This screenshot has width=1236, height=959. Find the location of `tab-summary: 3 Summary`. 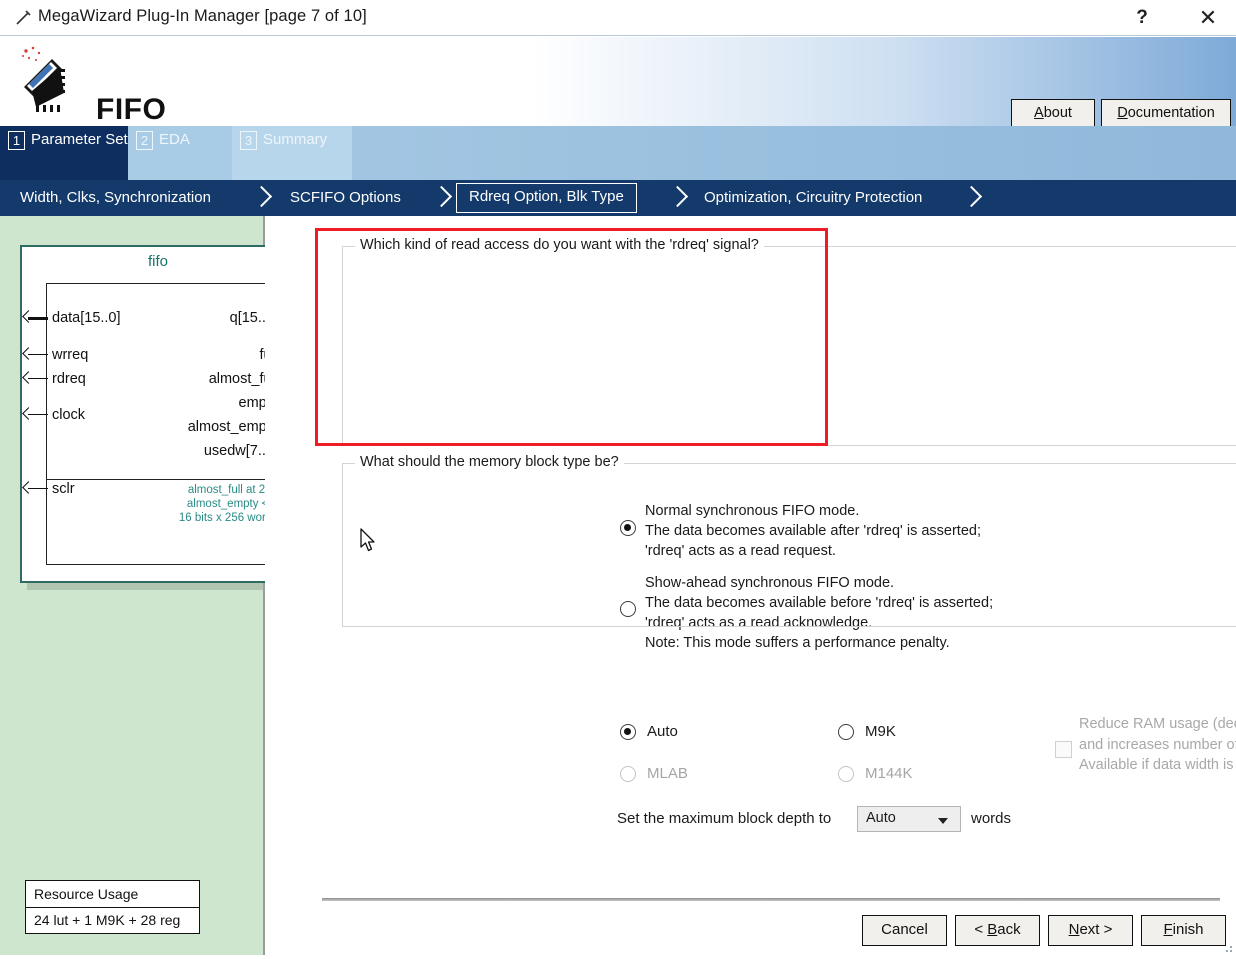

tab-summary: 3 Summary is located at coordinates (292, 153).